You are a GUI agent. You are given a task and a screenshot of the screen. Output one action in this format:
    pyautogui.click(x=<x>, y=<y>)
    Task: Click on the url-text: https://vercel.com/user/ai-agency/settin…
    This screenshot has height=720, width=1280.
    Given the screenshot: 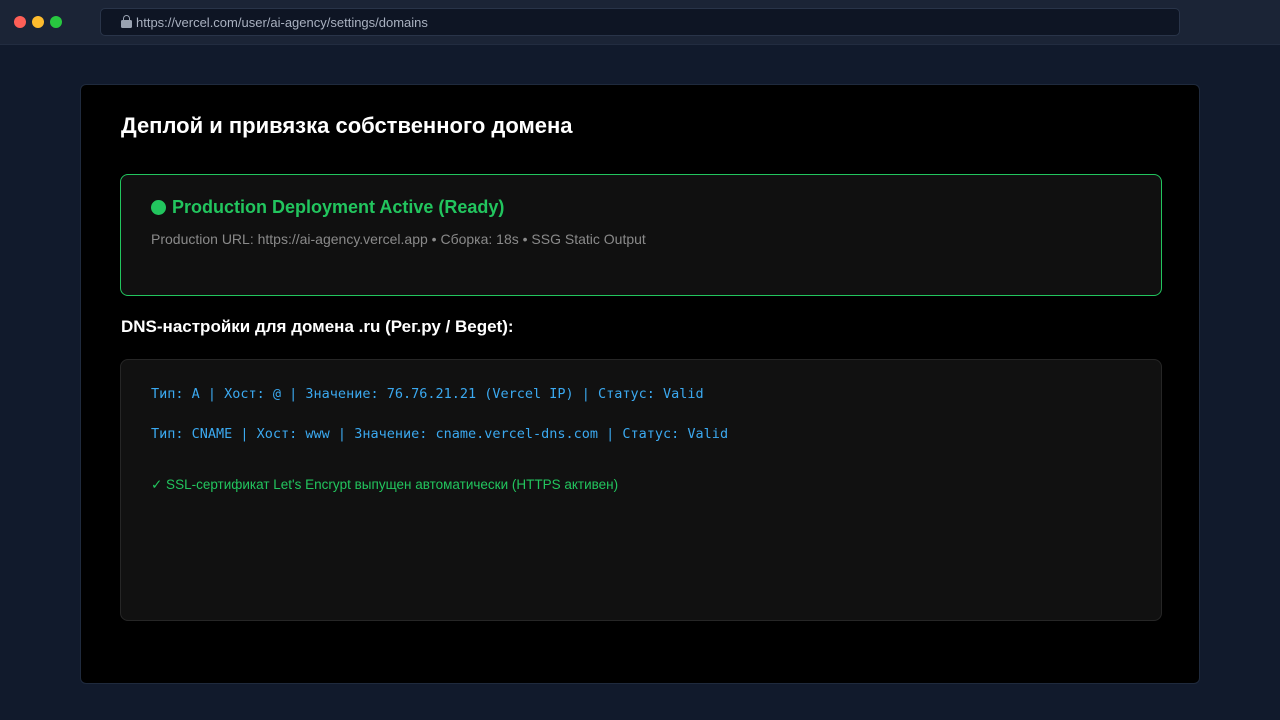 What is the action you would take?
    pyautogui.click(x=282, y=22)
    